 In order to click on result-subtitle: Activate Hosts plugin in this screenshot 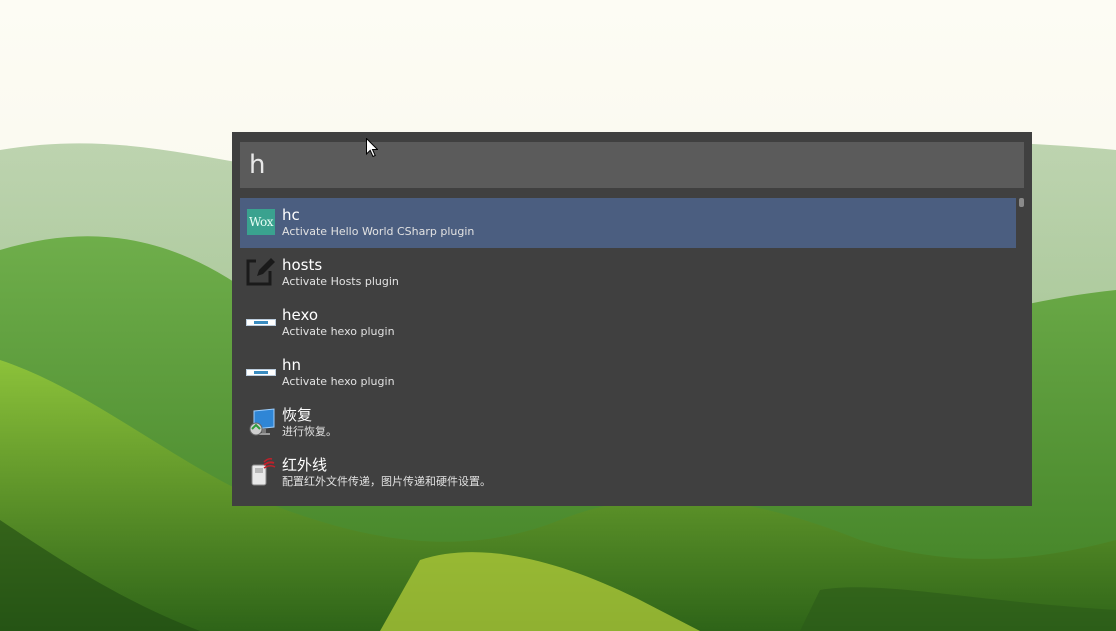, I will do `click(340, 281)`.